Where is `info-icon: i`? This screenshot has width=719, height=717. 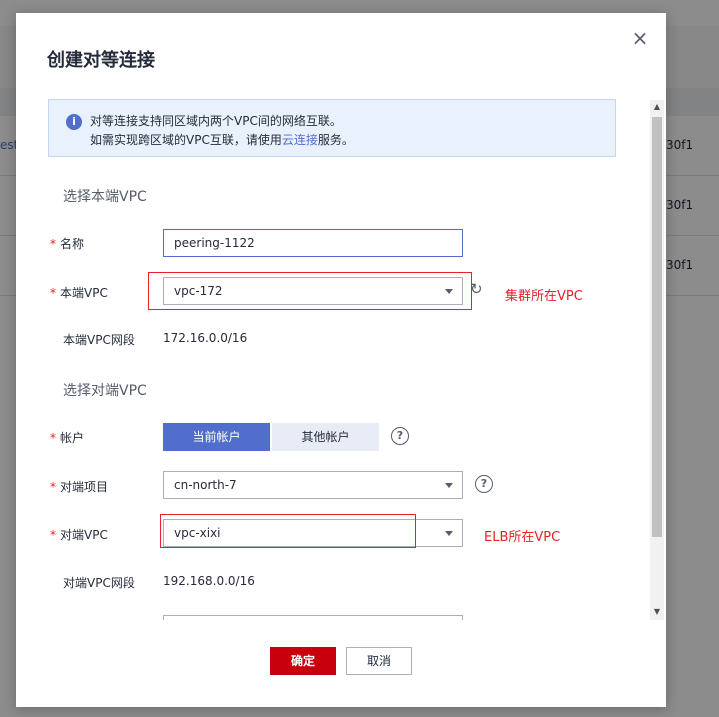
info-icon: i is located at coordinates (74, 122).